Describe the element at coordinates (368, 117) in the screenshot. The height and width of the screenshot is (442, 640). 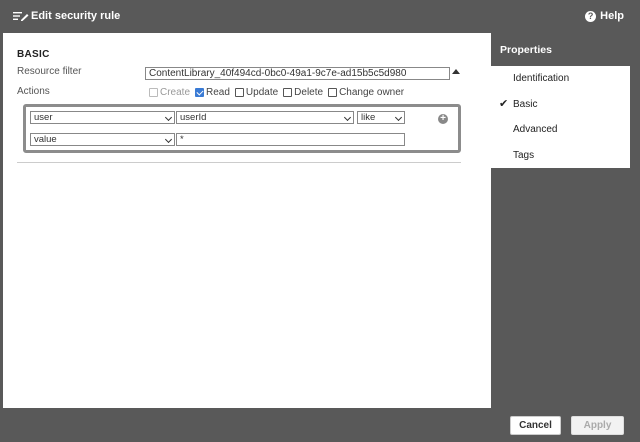
I see `operator-select-value: like` at that location.